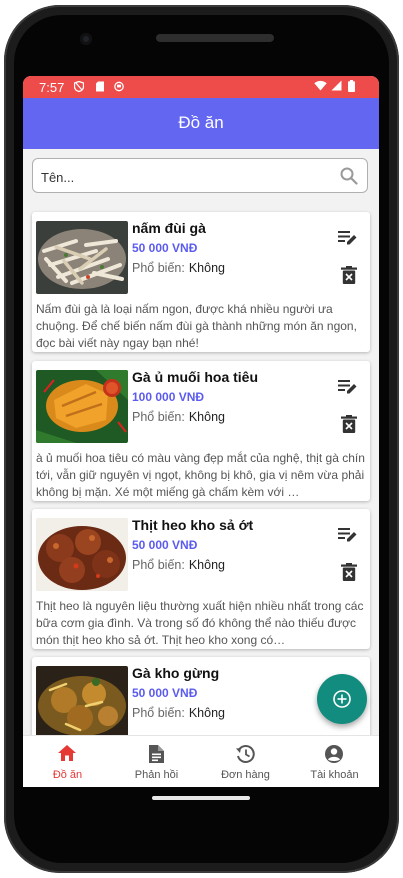  What do you see at coordinates (195, 377) in the screenshot?
I see `food-name: Gà ủ muối hoa tiêu` at bounding box center [195, 377].